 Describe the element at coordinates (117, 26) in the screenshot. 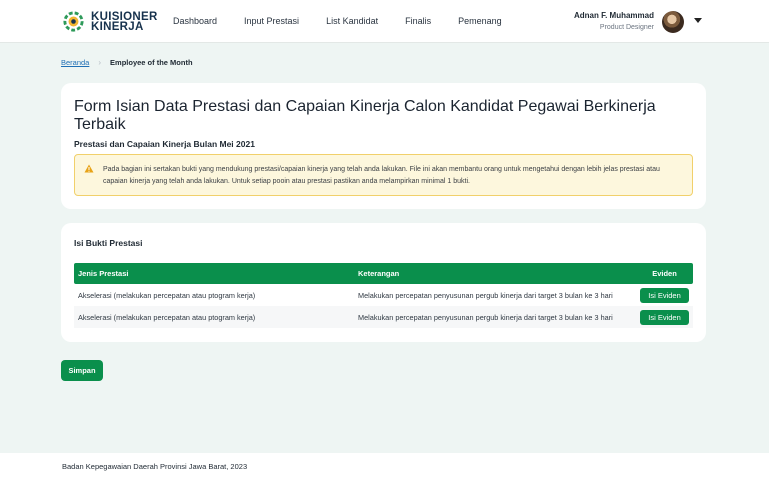

I see `logo-text-line2: KINERJA` at that location.